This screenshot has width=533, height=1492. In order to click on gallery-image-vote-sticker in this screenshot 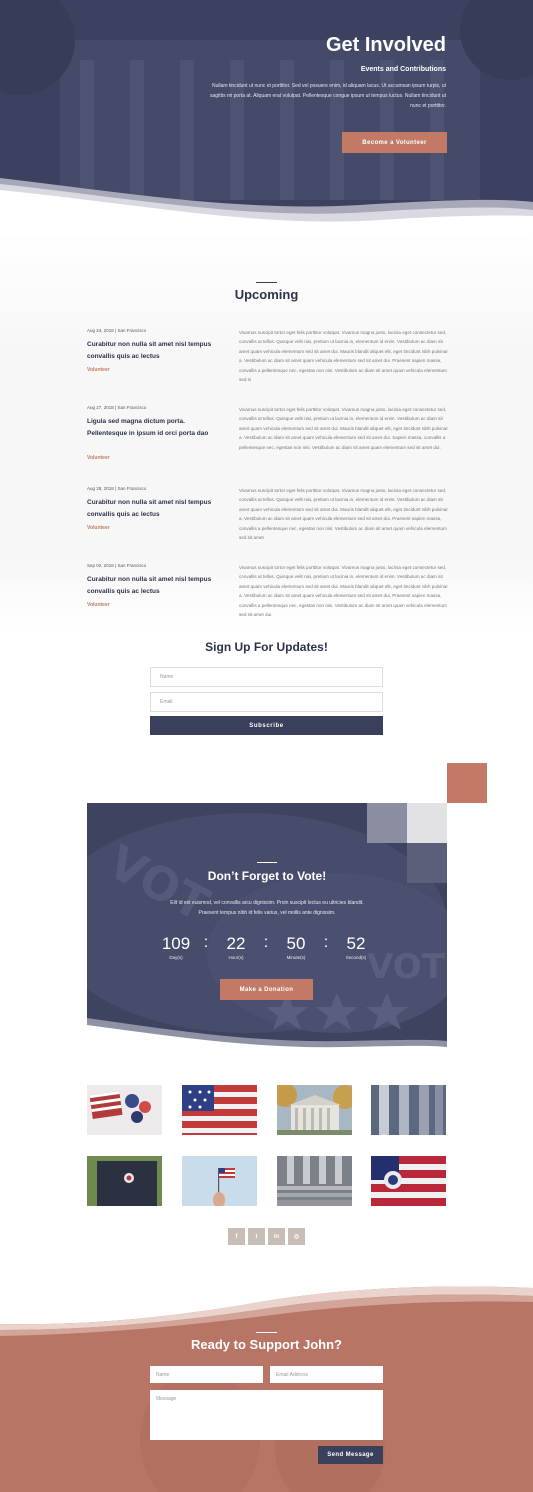, I will do `click(124, 1181)`.